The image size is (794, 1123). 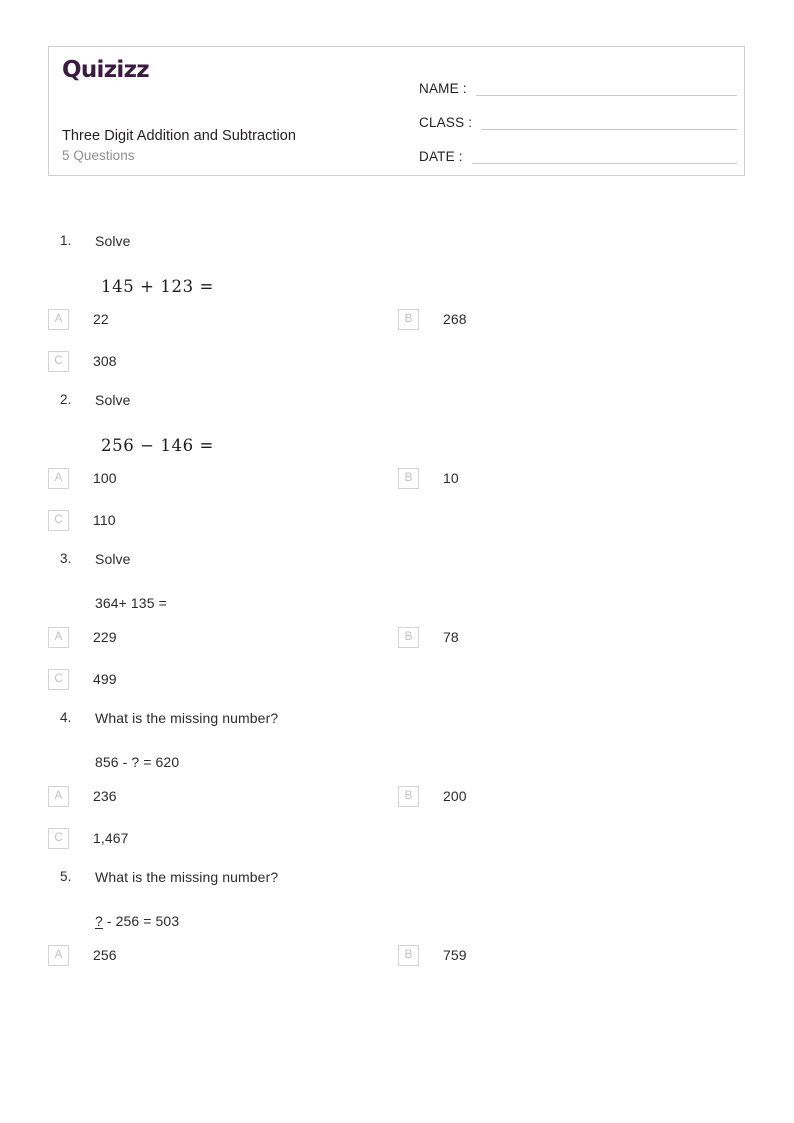 I want to click on question-head: 5. What is the missing number?, so click(x=397, y=884).